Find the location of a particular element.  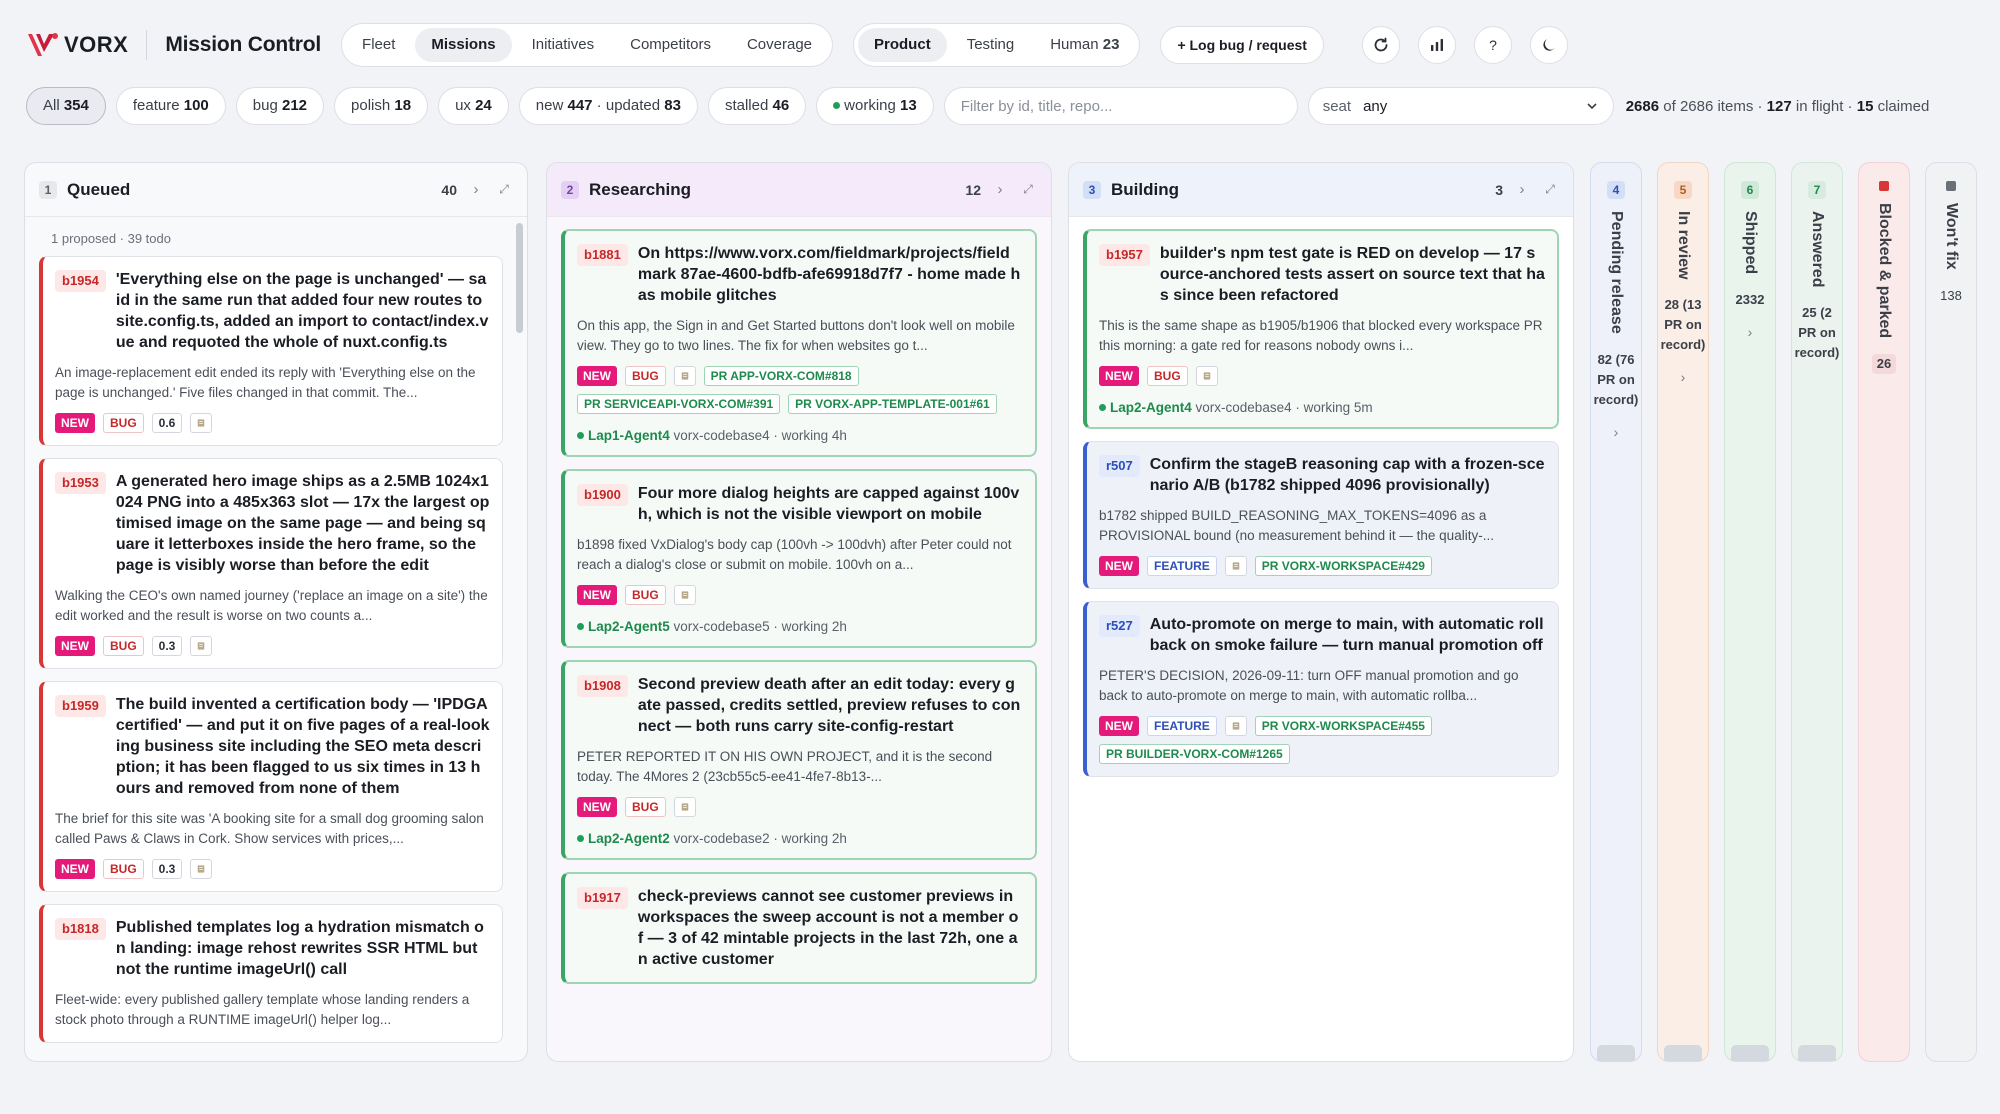

column-index: 4 is located at coordinates (1616, 190).